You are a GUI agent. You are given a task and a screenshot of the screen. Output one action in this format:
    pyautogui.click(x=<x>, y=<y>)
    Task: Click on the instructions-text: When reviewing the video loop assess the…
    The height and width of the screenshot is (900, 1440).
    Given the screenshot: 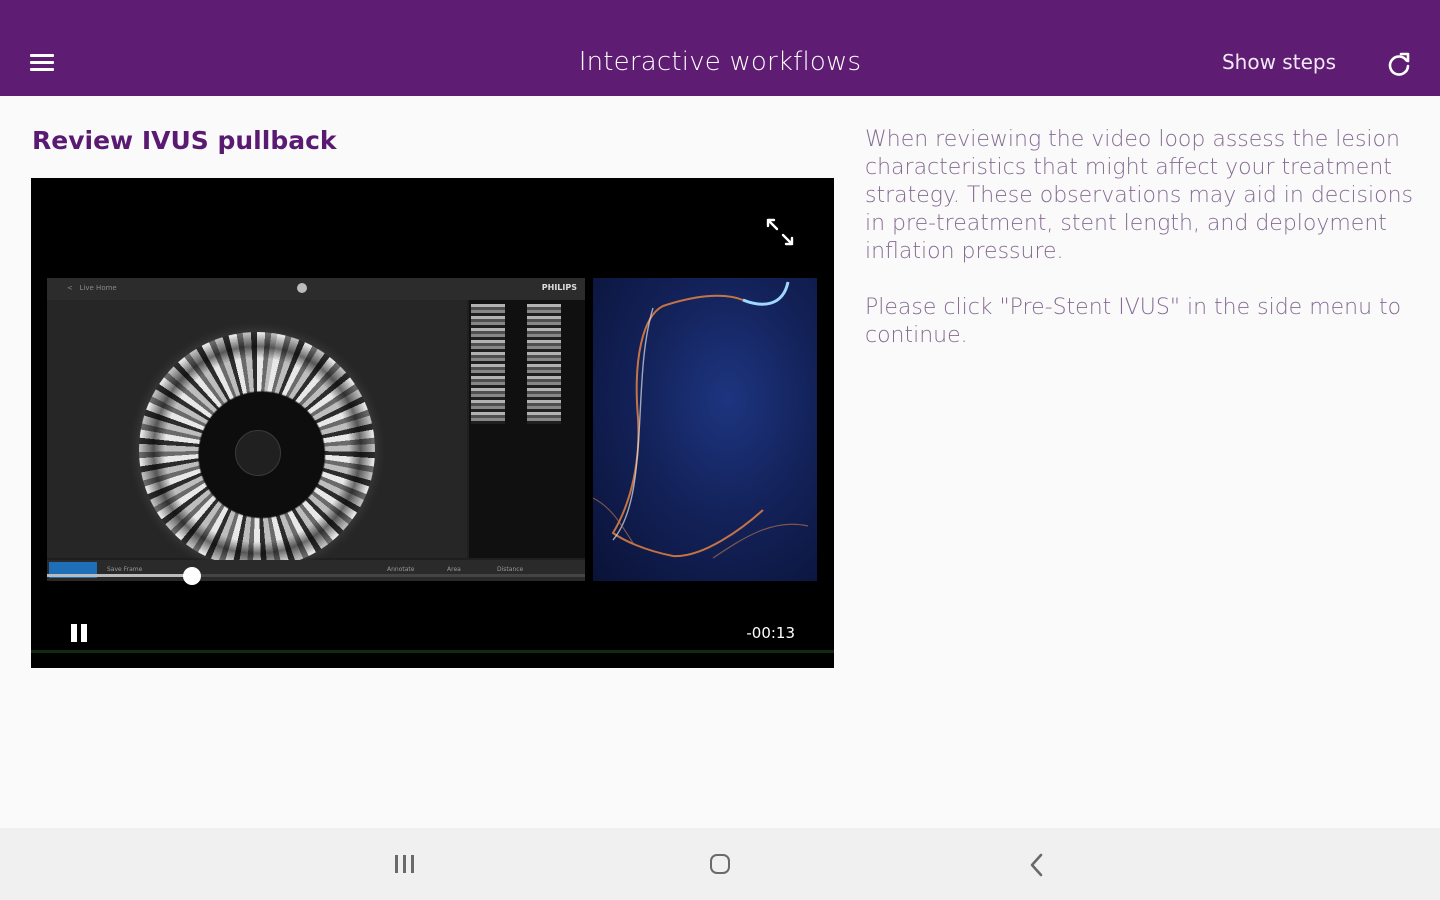 What is the action you would take?
    pyautogui.click(x=1139, y=252)
    